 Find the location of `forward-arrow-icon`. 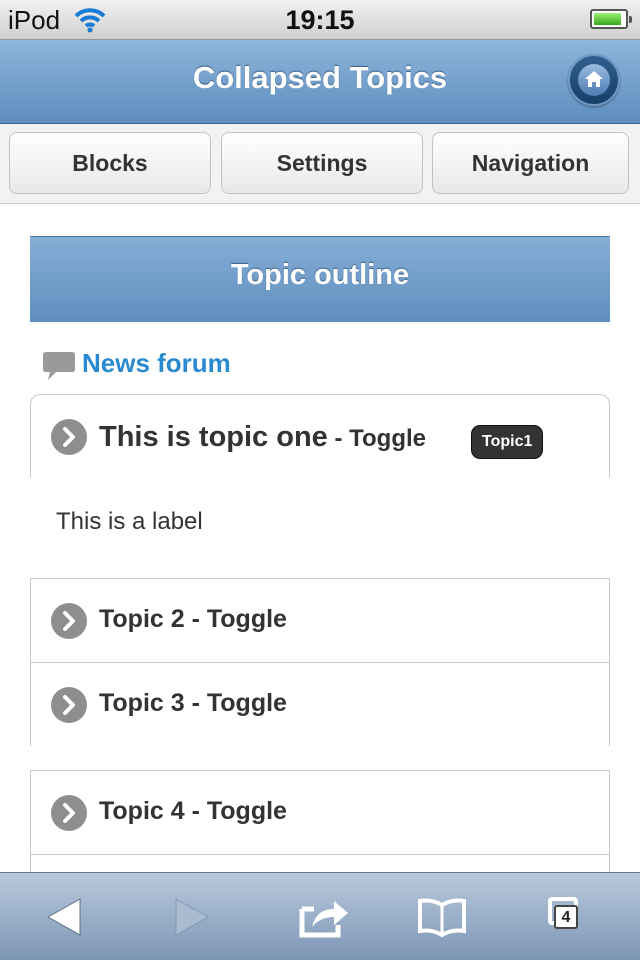

forward-arrow-icon is located at coordinates (192, 917).